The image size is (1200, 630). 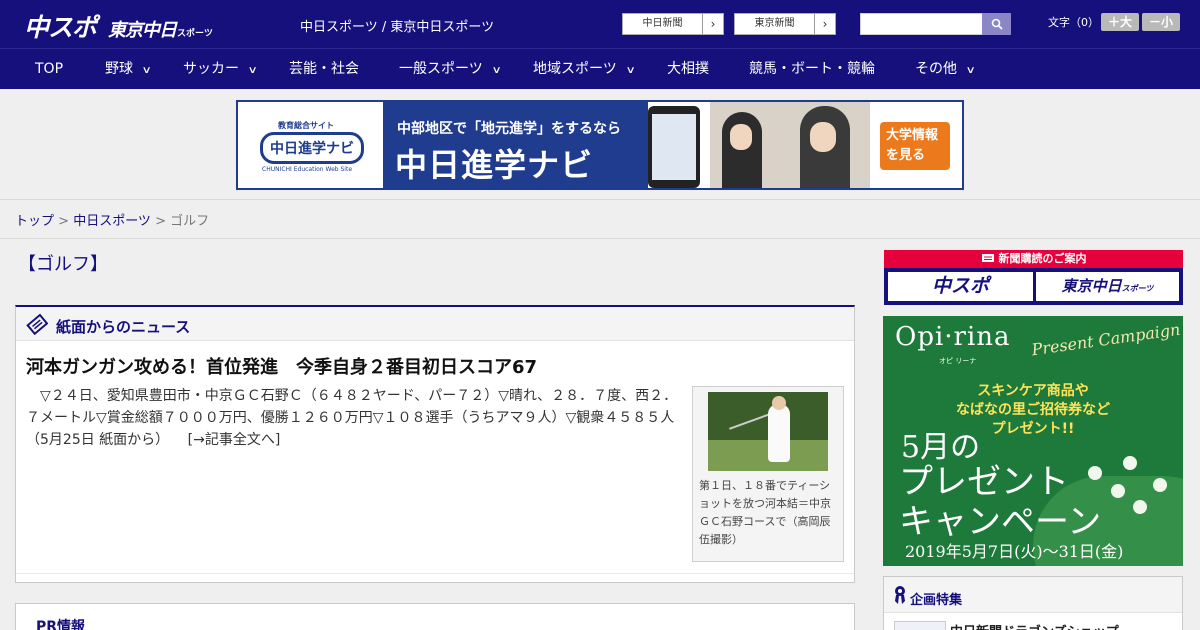 I want to click on ad-brand-reading: オピ リーナ, so click(x=958, y=361).